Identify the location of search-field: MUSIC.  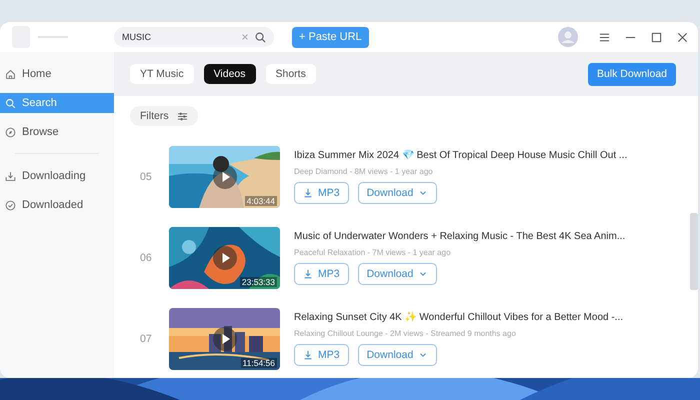
(194, 37).